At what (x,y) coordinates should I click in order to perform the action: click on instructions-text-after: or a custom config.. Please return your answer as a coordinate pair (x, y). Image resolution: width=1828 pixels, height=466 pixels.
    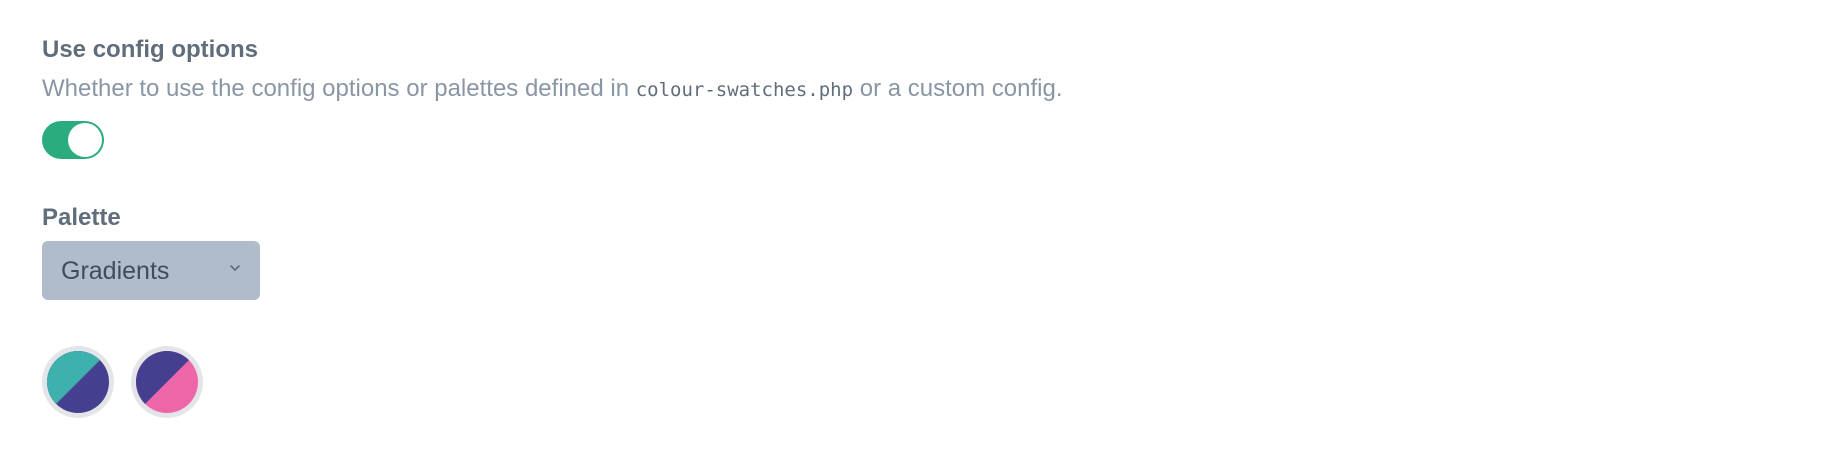
    Looking at the image, I should click on (958, 88).